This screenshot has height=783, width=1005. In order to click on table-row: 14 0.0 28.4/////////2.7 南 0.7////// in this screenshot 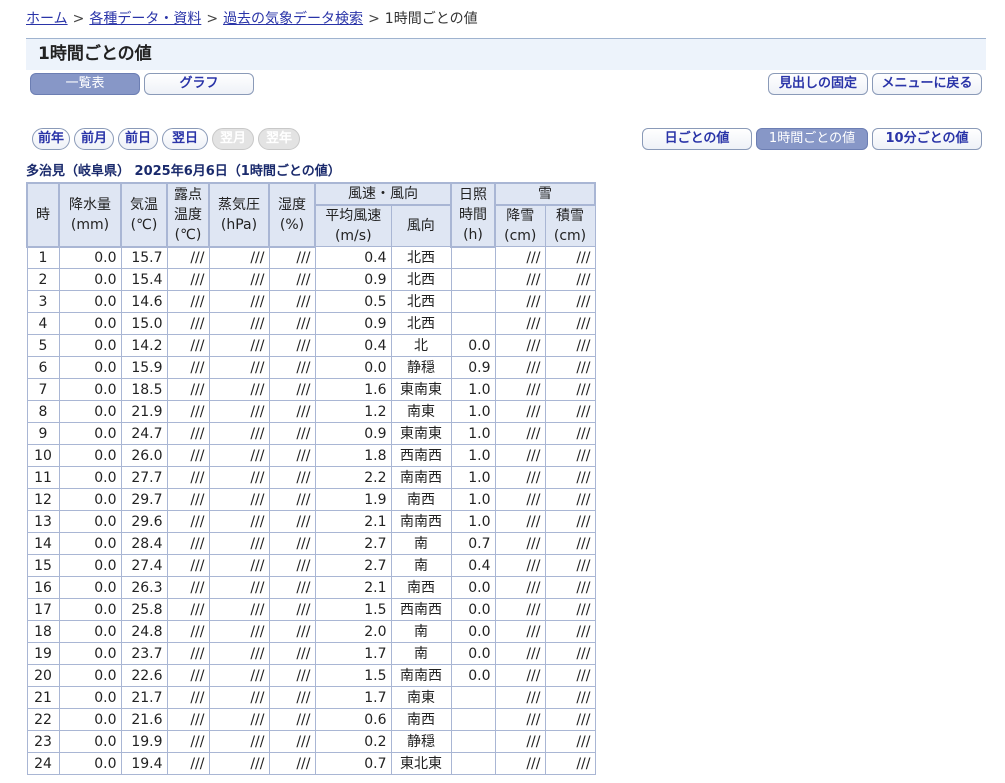, I will do `click(311, 543)`.